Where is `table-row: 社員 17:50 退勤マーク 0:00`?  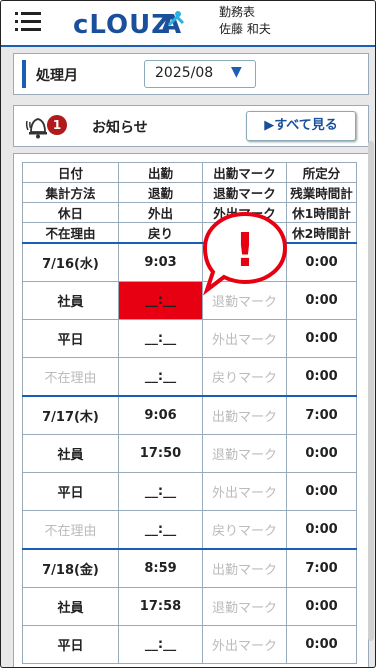
table-row: 社員 17:50 退勤マーク 0:00 is located at coordinates (189, 453).